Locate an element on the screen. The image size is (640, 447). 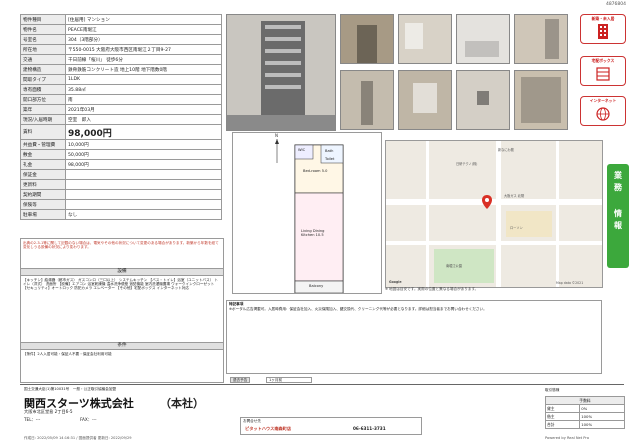
spec-value: 35.88㎡ is located at coordinates (143, 89).